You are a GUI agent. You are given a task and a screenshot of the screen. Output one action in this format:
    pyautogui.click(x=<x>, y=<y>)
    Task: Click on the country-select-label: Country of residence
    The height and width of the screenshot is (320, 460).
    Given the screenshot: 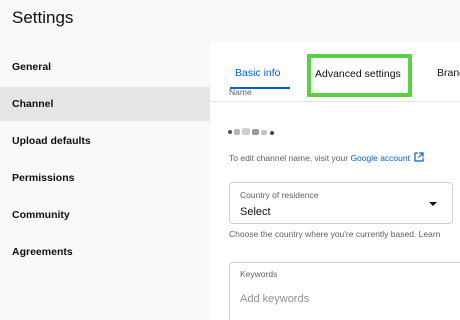 What is the action you would take?
    pyautogui.click(x=279, y=195)
    